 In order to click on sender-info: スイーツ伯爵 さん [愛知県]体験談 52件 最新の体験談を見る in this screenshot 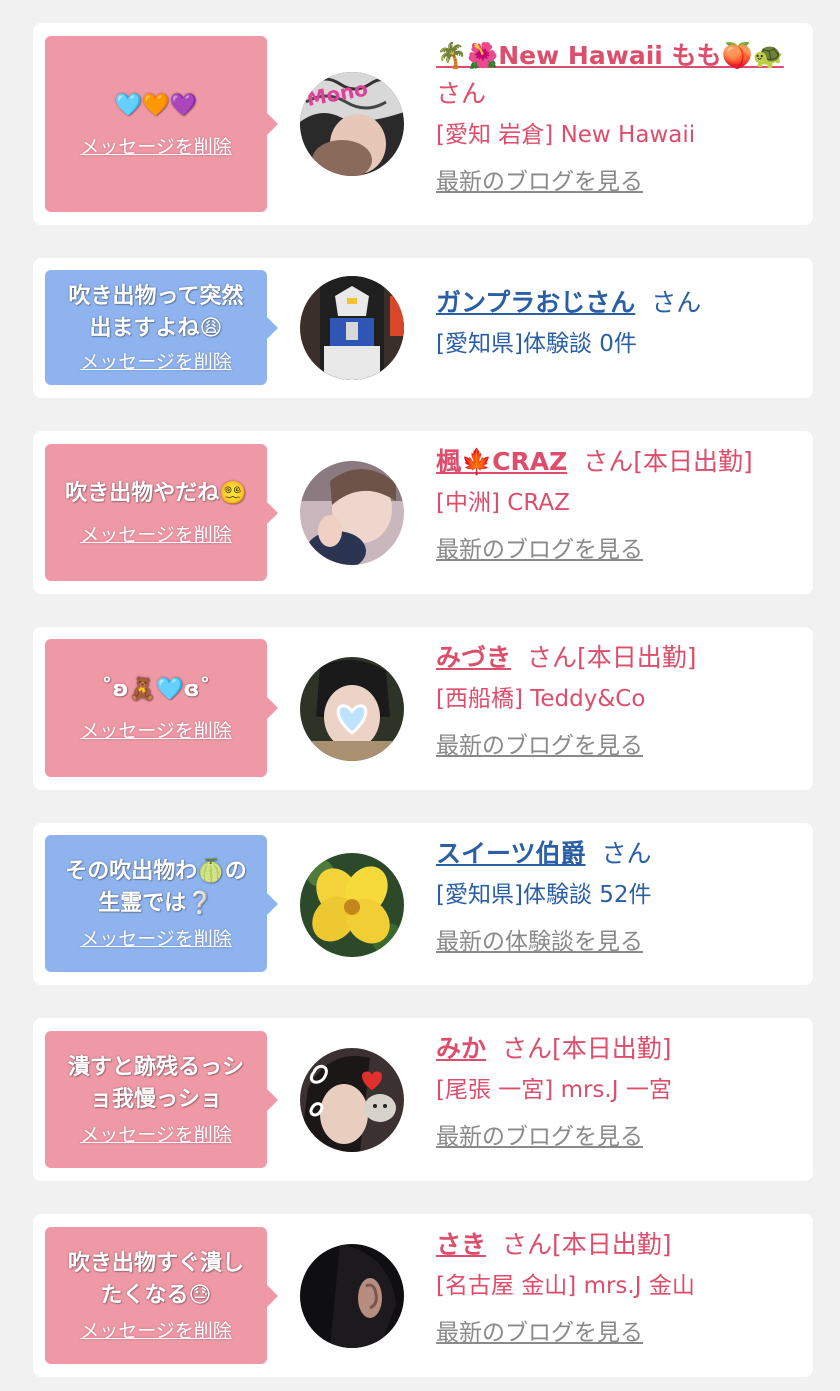, I will do `click(616, 897)`.